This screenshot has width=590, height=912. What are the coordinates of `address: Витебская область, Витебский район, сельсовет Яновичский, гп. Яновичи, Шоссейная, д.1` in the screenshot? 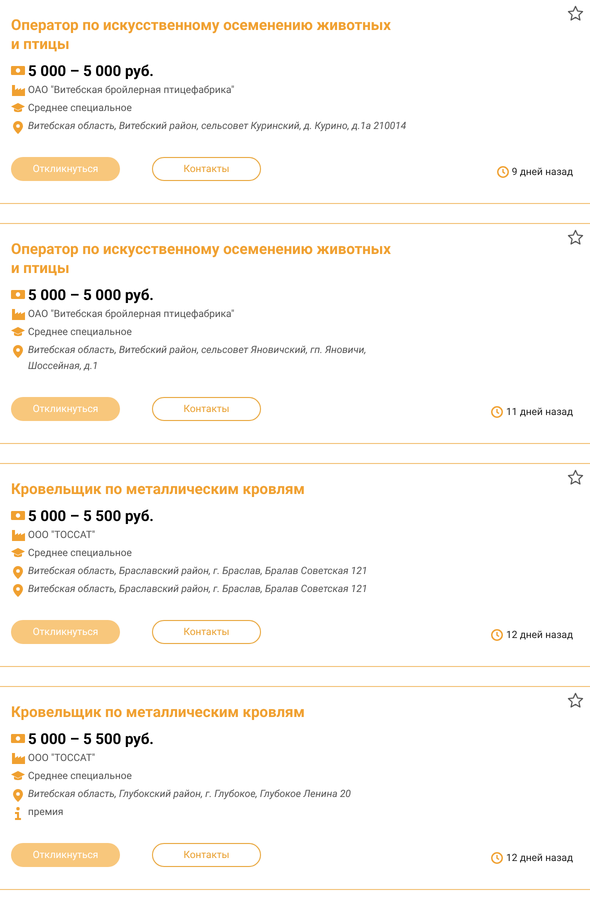 It's located at (198, 359).